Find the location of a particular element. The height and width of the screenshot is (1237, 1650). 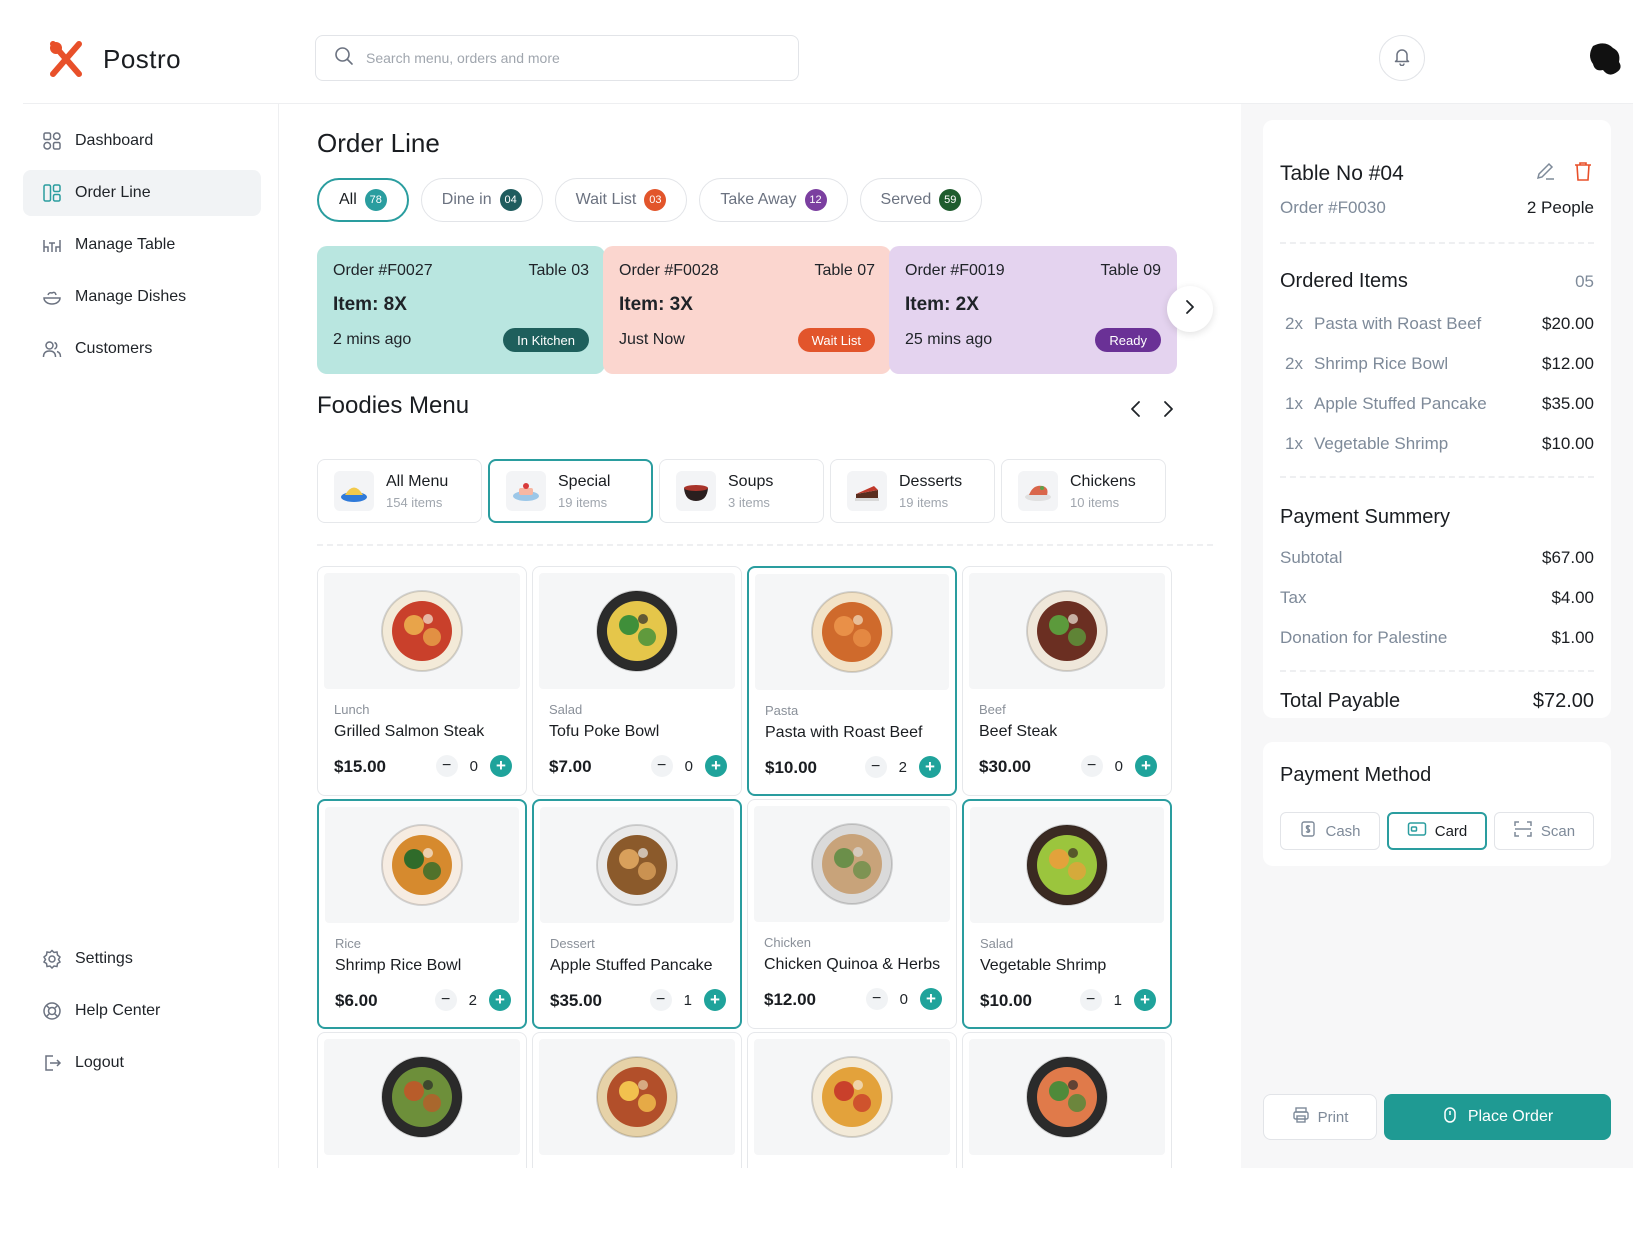

dish-card: Pasta Pasta with Roast Beef $10.00 −2 + is located at coordinates (852, 681).